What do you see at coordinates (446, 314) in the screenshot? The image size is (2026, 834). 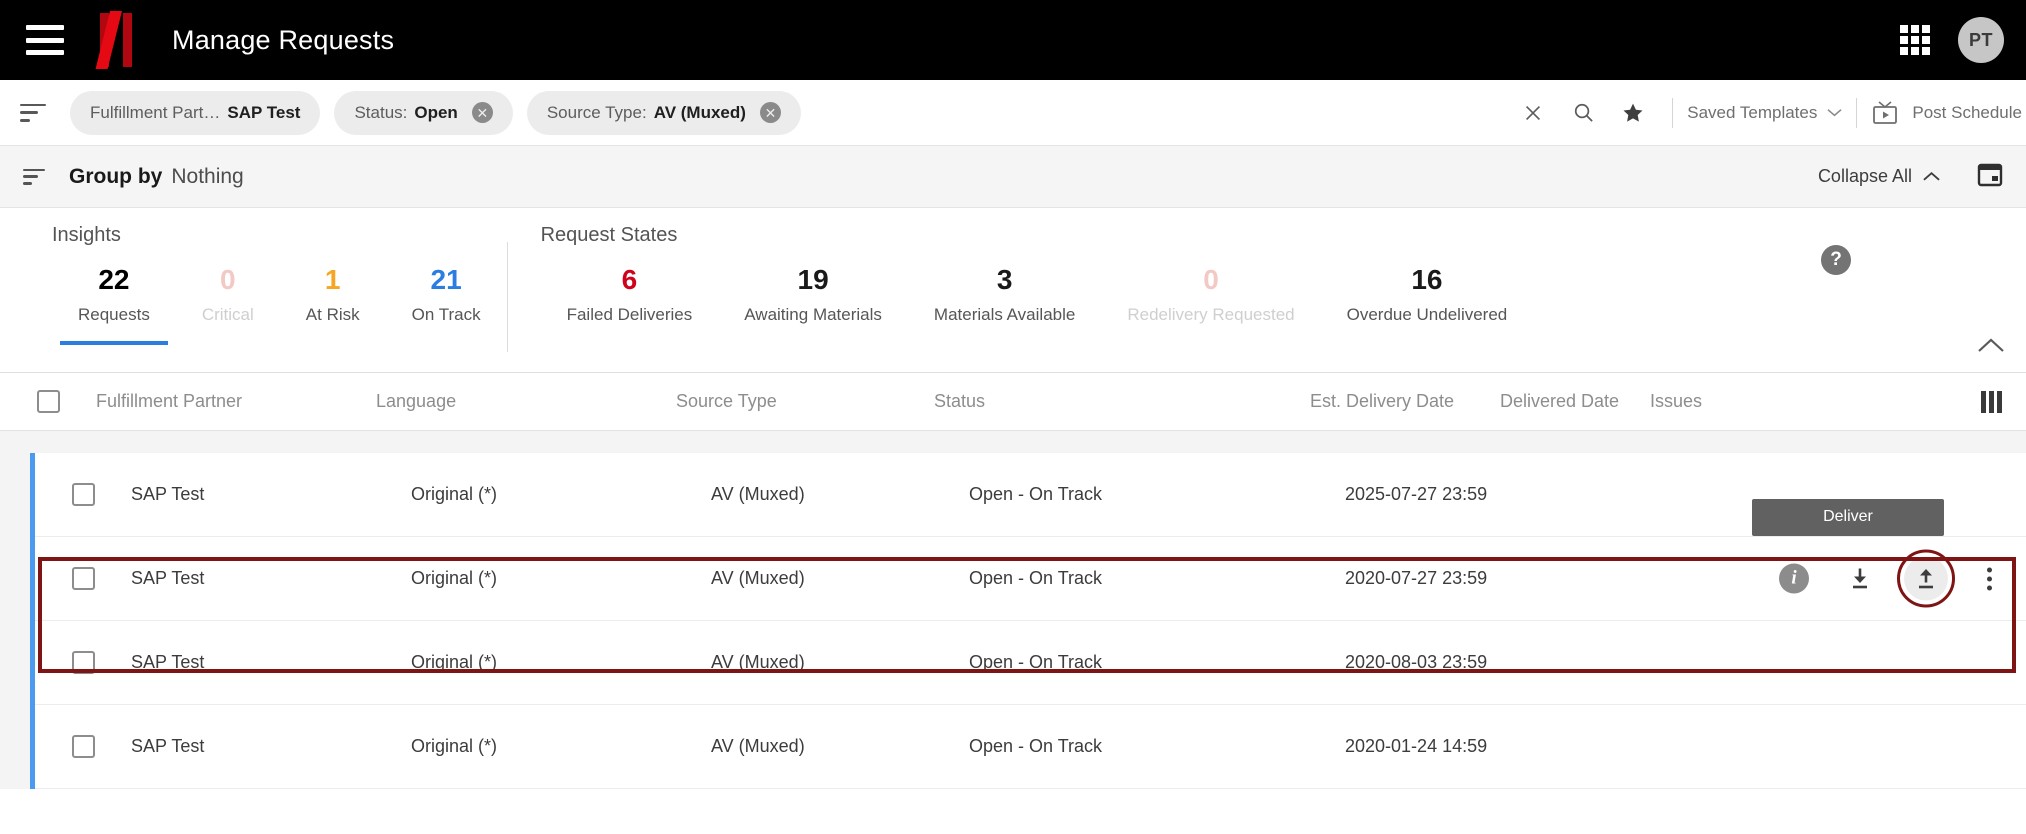 I see `insight-label: On Track` at bounding box center [446, 314].